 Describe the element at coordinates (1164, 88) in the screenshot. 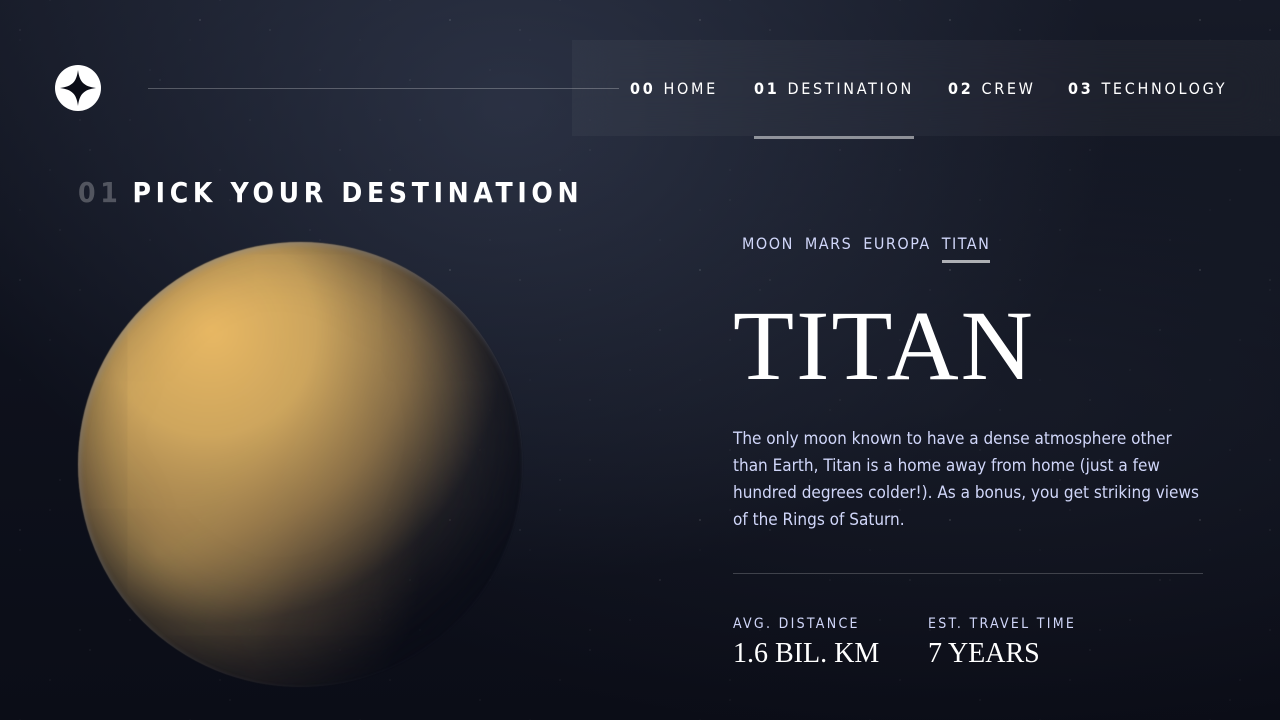

I see `nav-item-label: TECHNOLOGY` at that location.